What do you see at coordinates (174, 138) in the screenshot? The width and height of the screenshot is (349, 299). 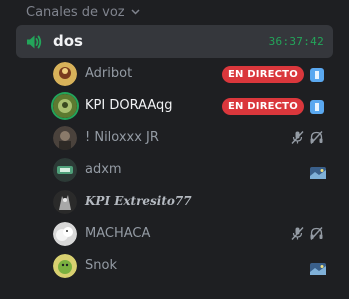 I see `voice-user-niloxxx-jr: ! Niloxxx JR` at bounding box center [174, 138].